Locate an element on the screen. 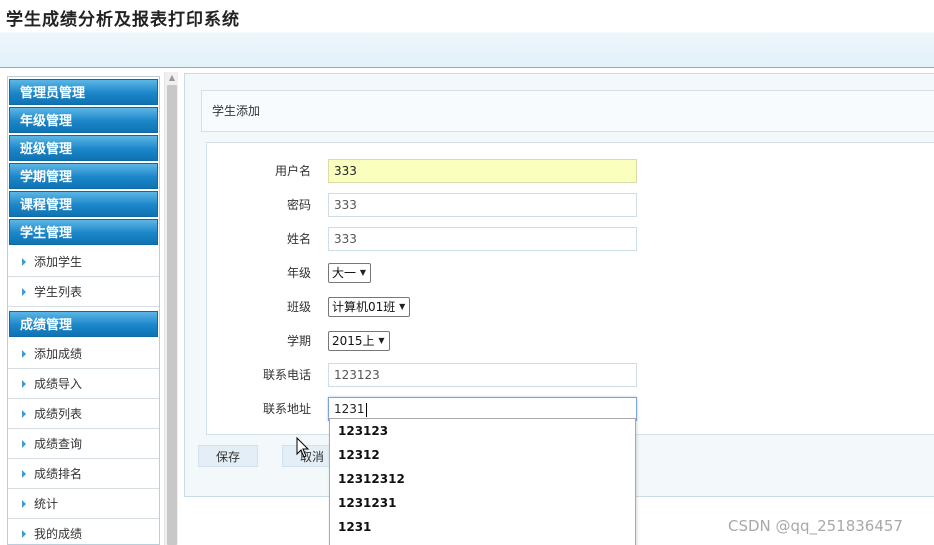 This screenshot has height=545, width=934. scroll-up-icon: ▲ is located at coordinates (172, 78).